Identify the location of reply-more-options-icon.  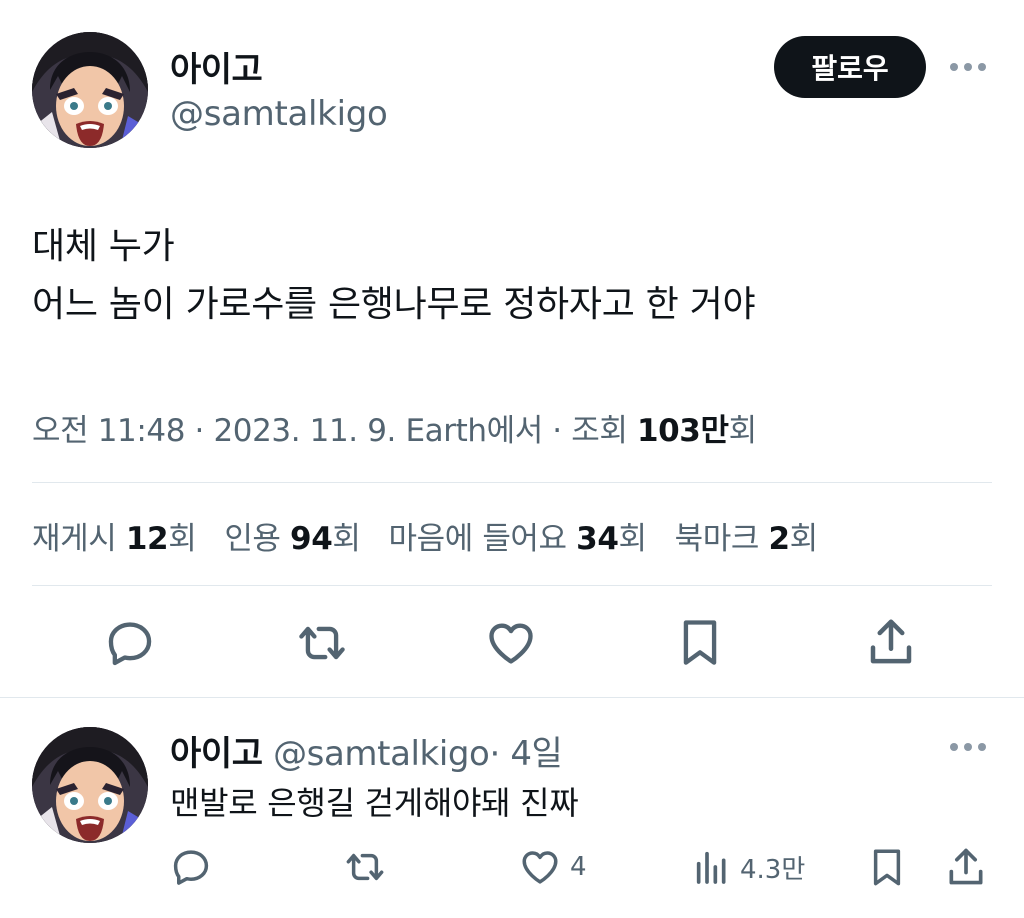
(968, 747).